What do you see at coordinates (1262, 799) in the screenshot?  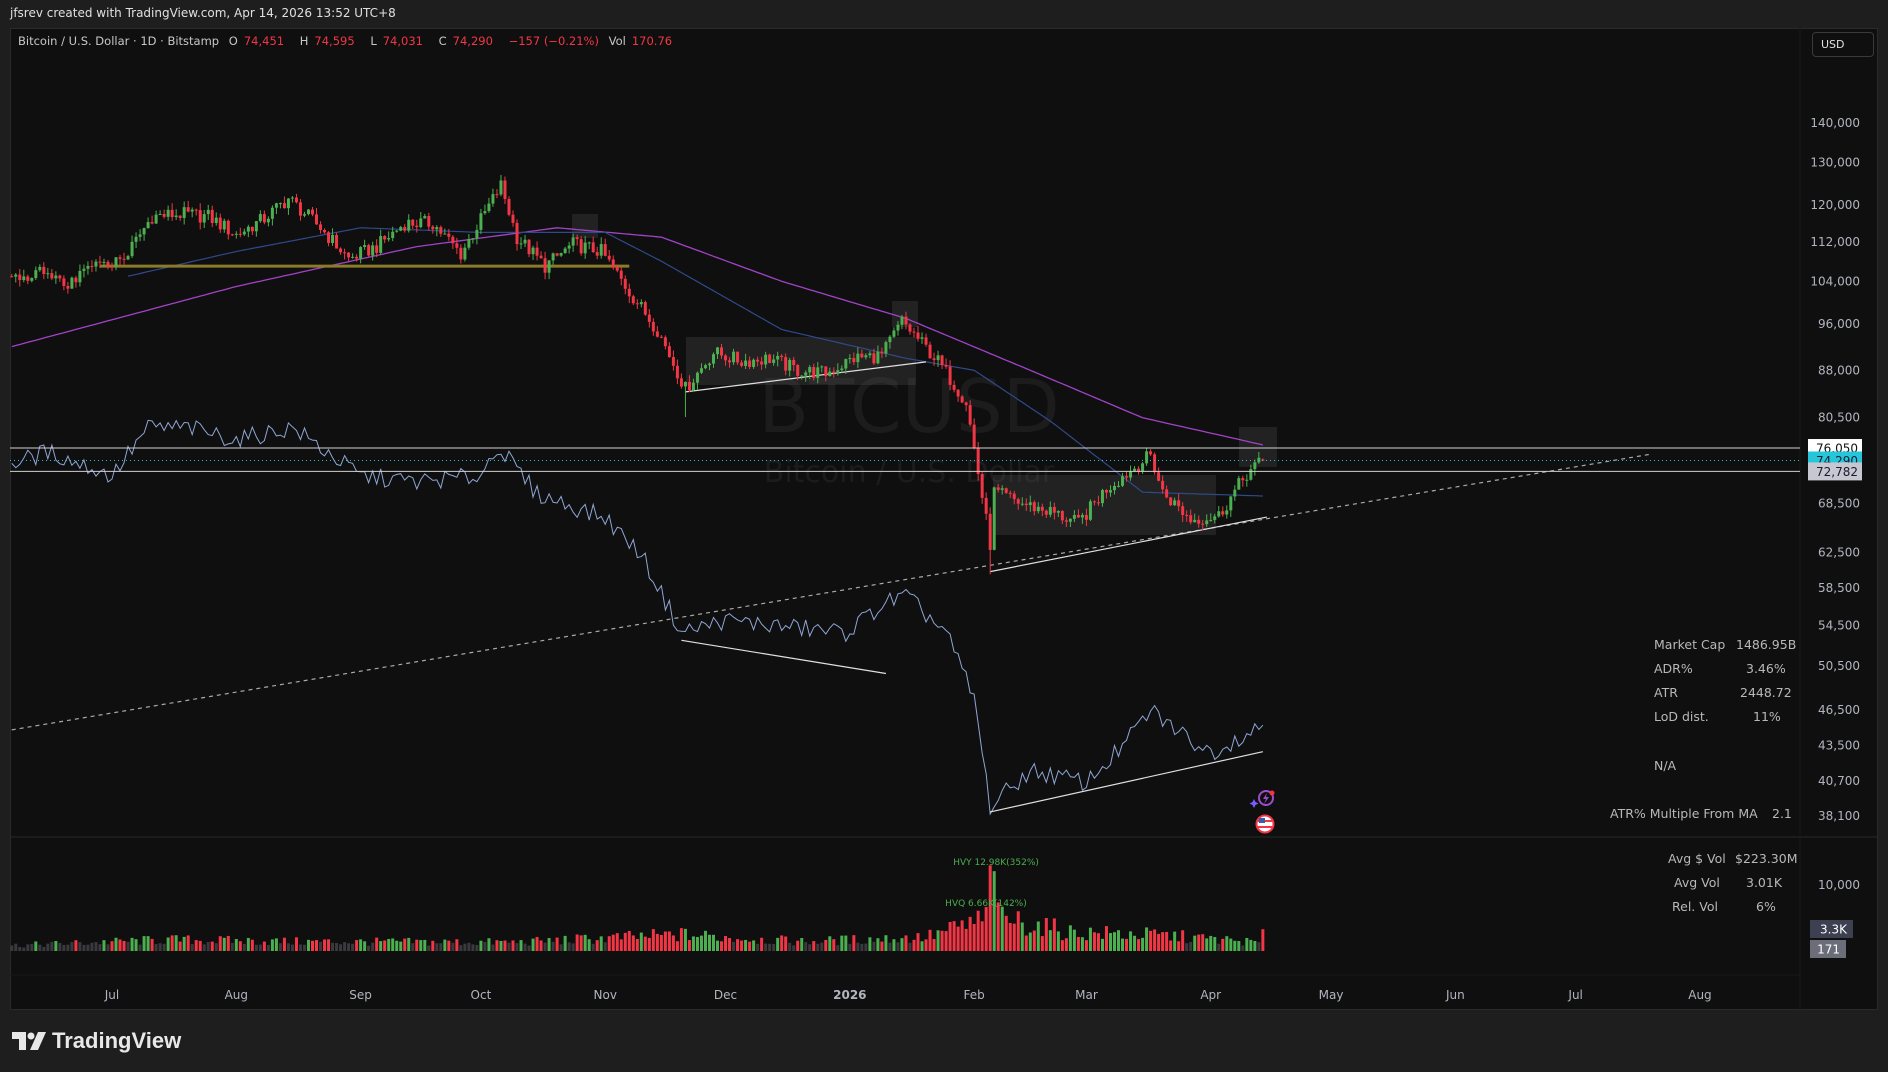 I see `earnings-event-icon` at bounding box center [1262, 799].